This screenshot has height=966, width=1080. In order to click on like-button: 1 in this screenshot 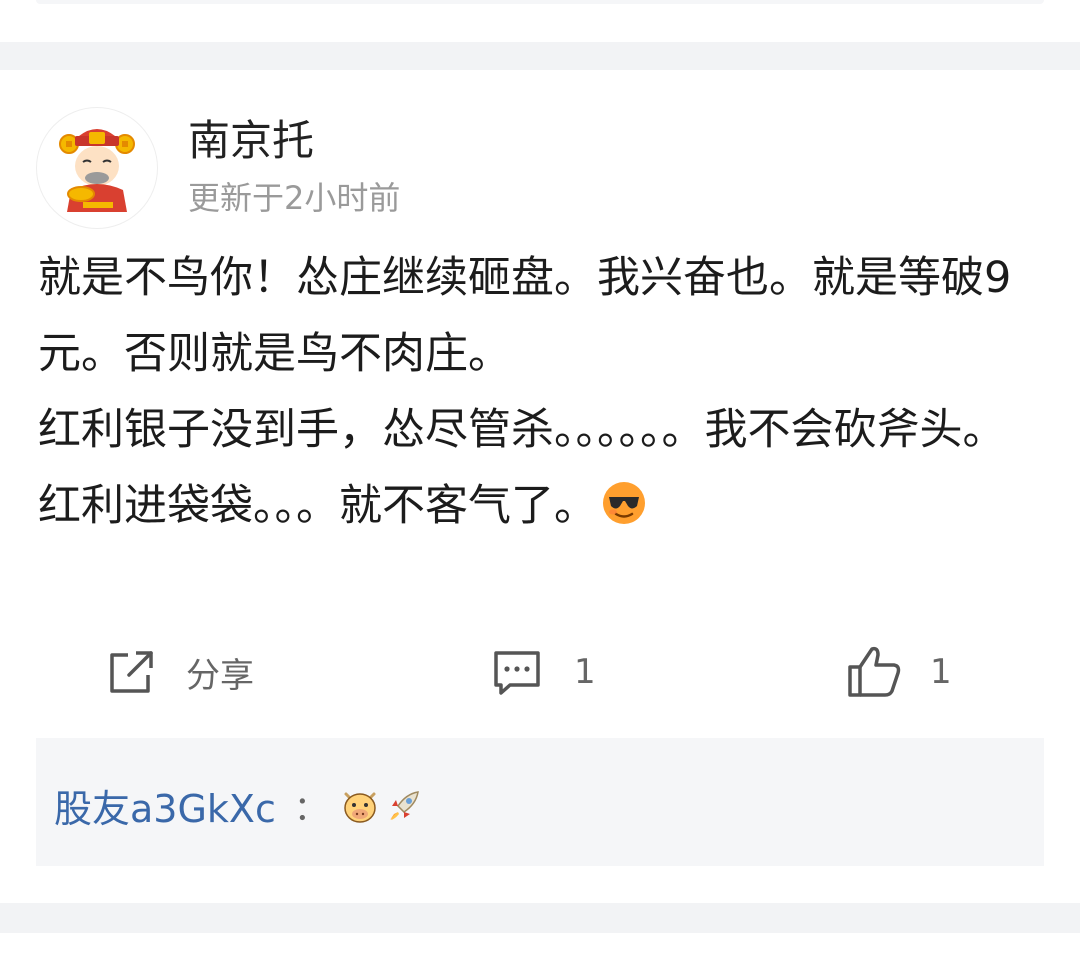, I will do `click(899, 672)`.